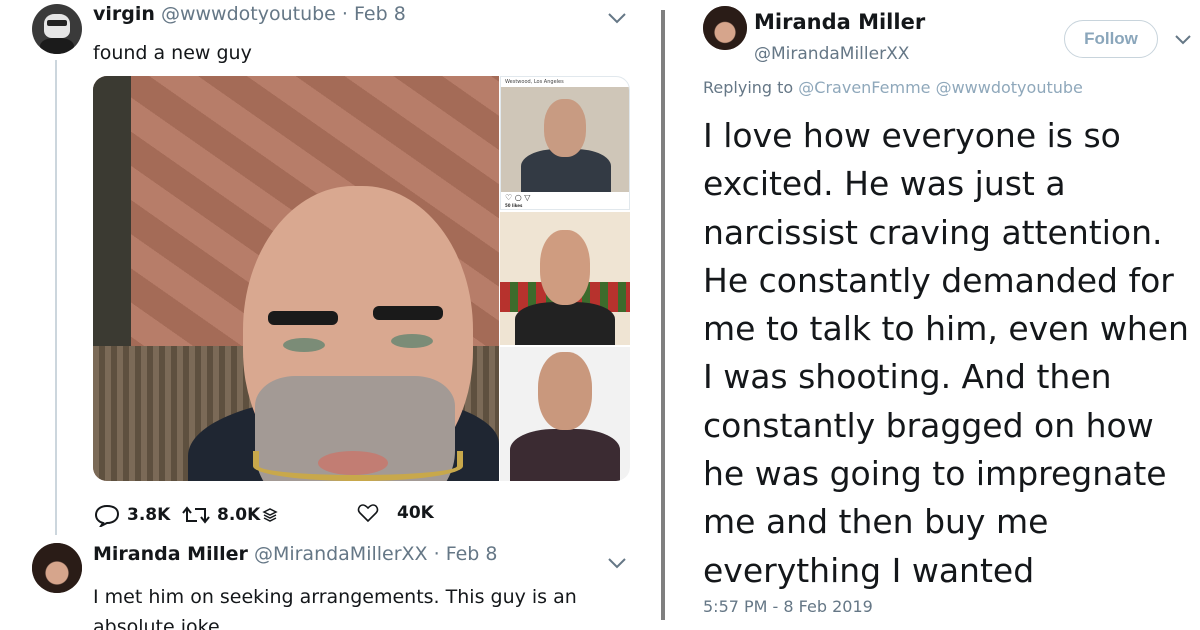 The width and height of the screenshot is (1200, 630). I want to click on like-action: 40K, so click(395, 513).